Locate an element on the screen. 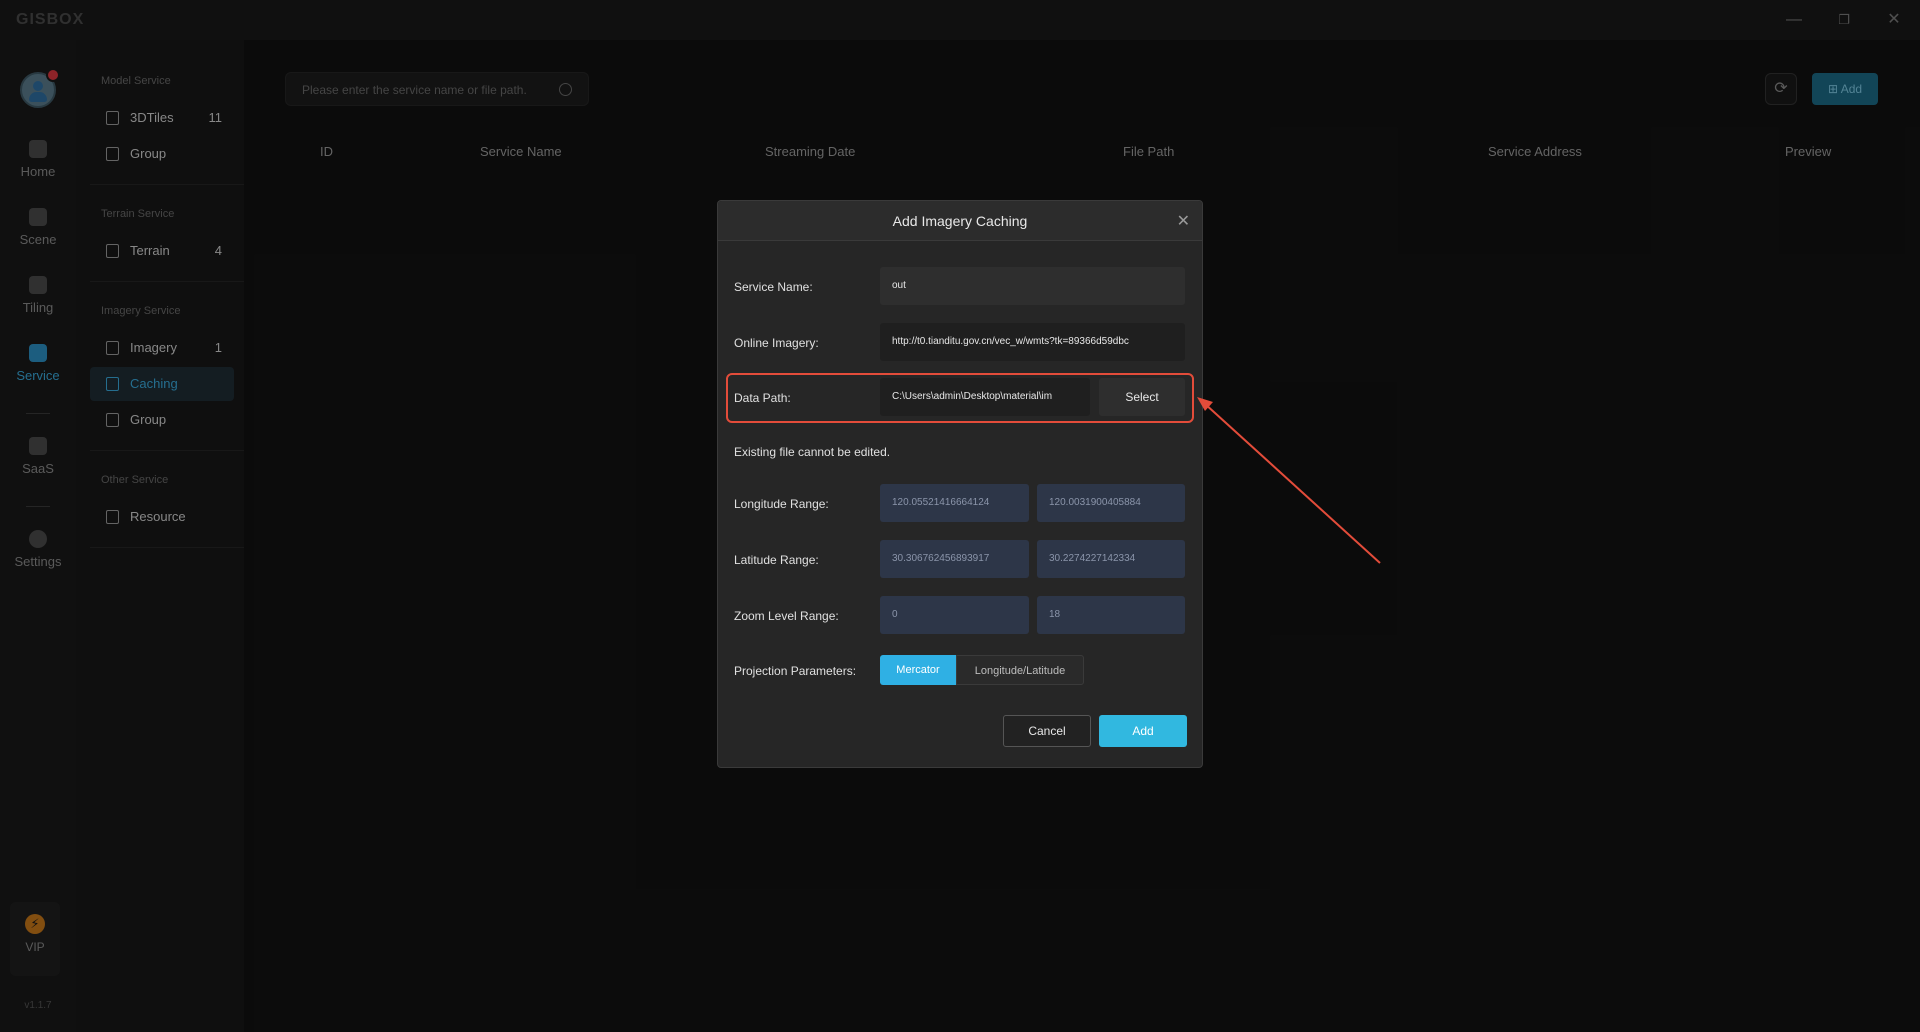  arrow-shaft is located at coordinates (1292, 483).